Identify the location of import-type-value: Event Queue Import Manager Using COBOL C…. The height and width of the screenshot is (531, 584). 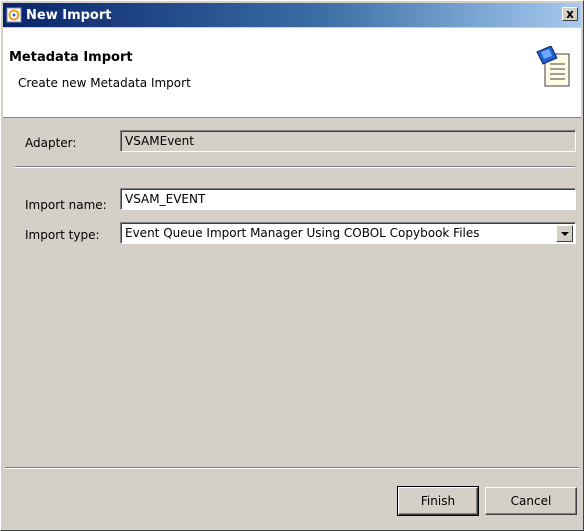
(302, 233).